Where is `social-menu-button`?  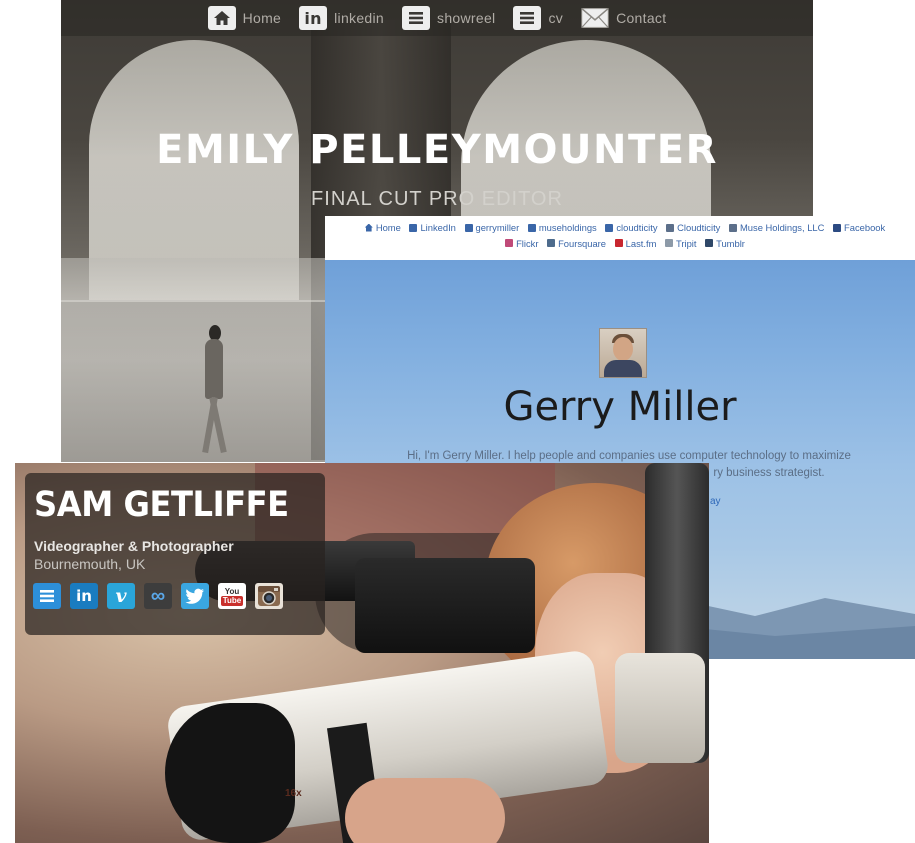
social-menu-button is located at coordinates (47, 596).